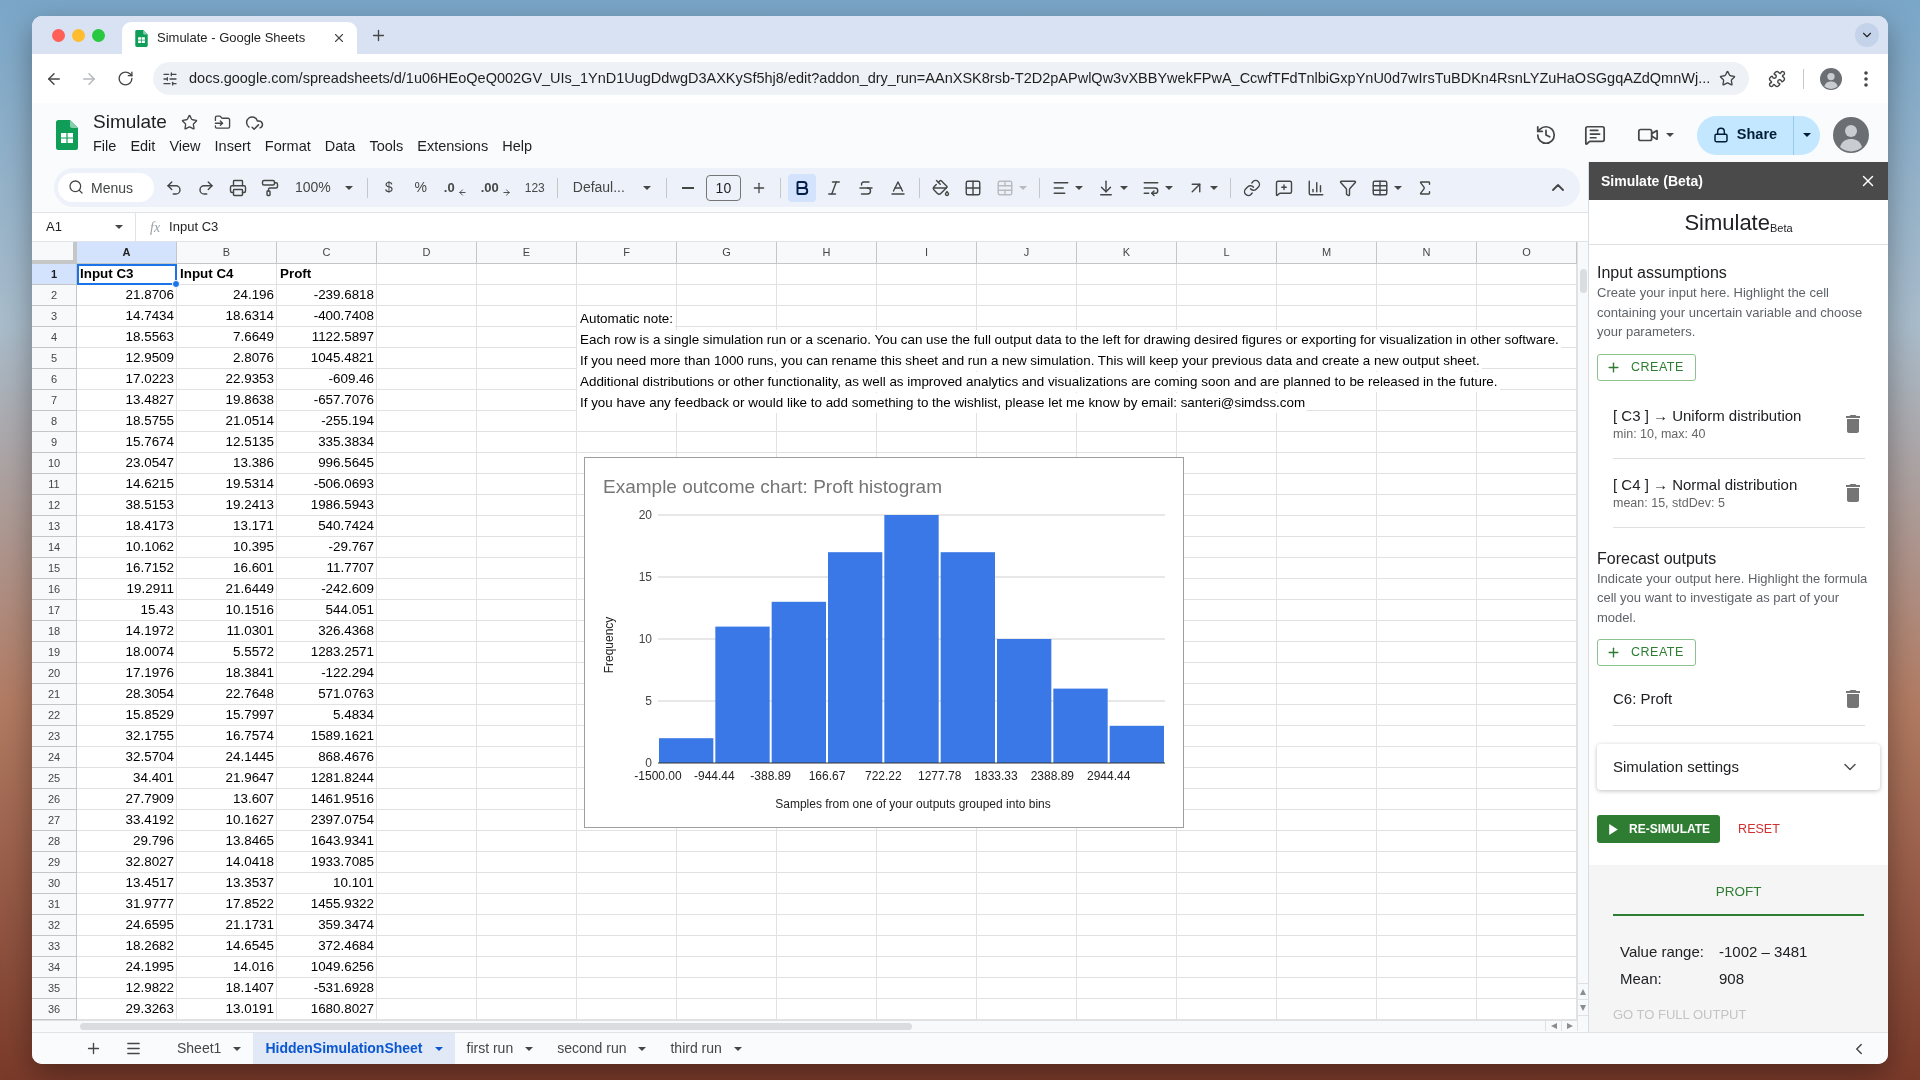 This screenshot has height=1080, width=1920. What do you see at coordinates (127, 253) in the screenshot?
I see `column-header: A` at bounding box center [127, 253].